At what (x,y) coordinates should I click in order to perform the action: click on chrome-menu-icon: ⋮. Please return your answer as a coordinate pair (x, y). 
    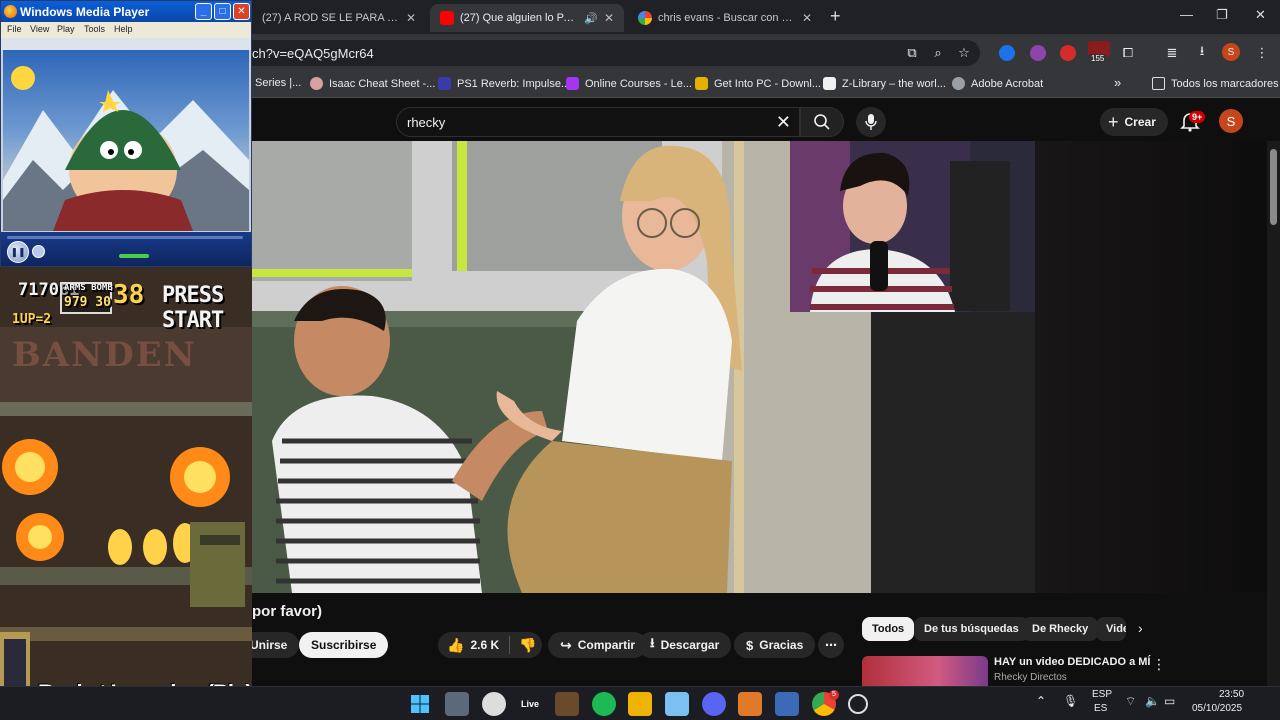
    Looking at the image, I should click on (1262, 53).